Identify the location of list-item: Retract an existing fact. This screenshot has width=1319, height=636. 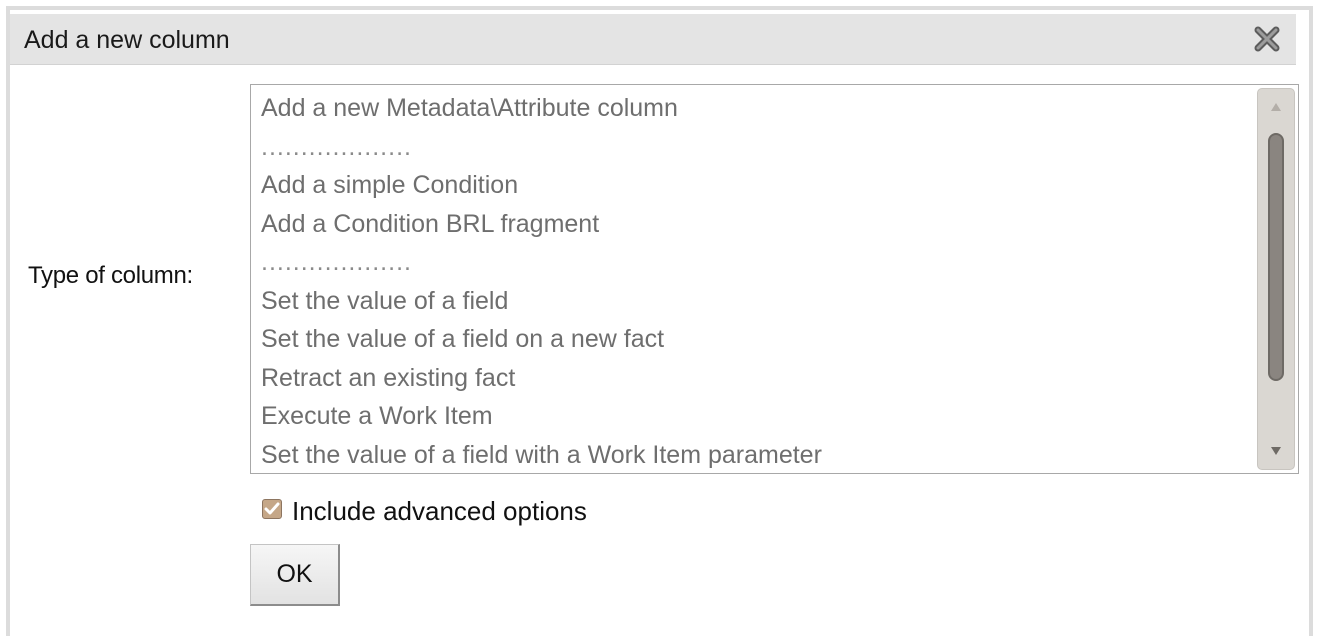
(541, 378).